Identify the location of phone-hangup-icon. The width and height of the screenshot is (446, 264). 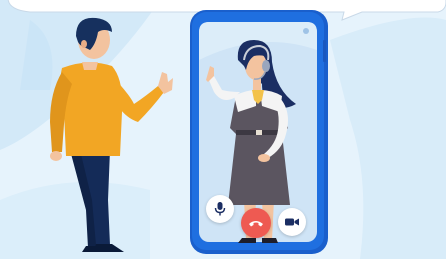
(256, 224).